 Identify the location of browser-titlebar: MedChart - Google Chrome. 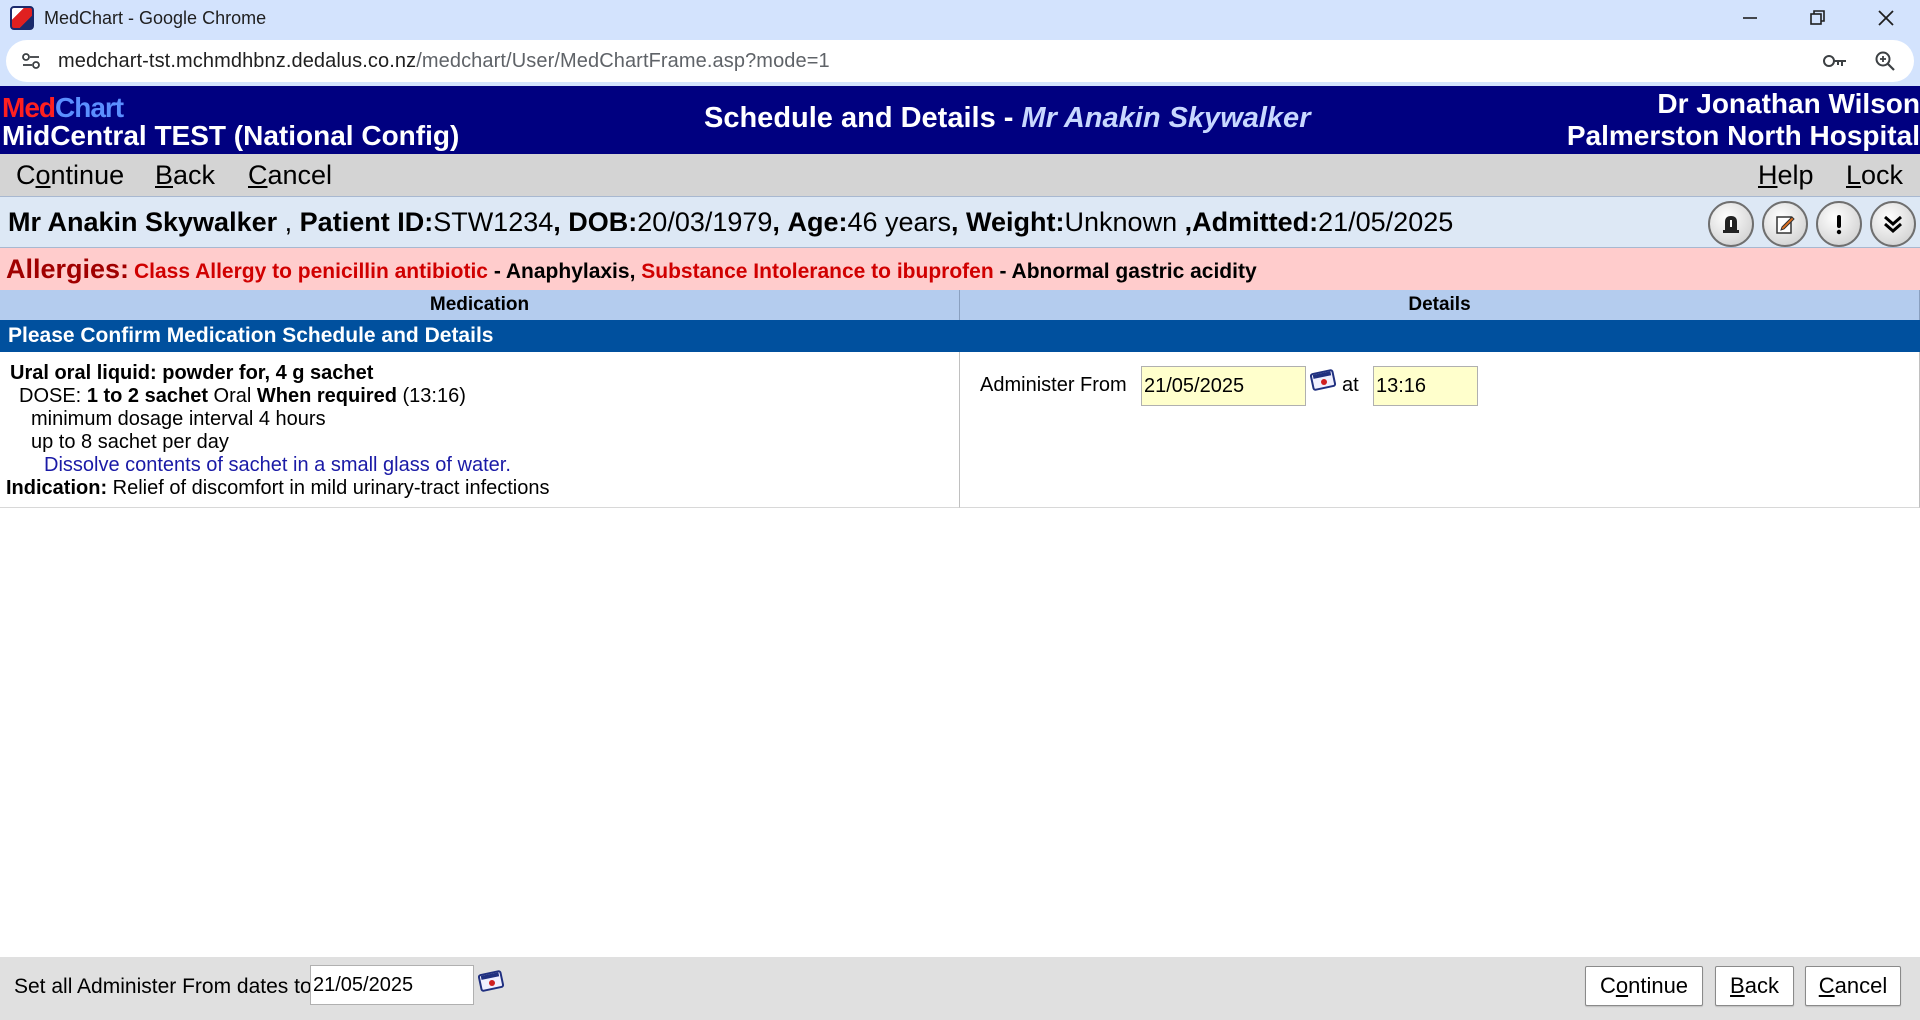
(960, 18).